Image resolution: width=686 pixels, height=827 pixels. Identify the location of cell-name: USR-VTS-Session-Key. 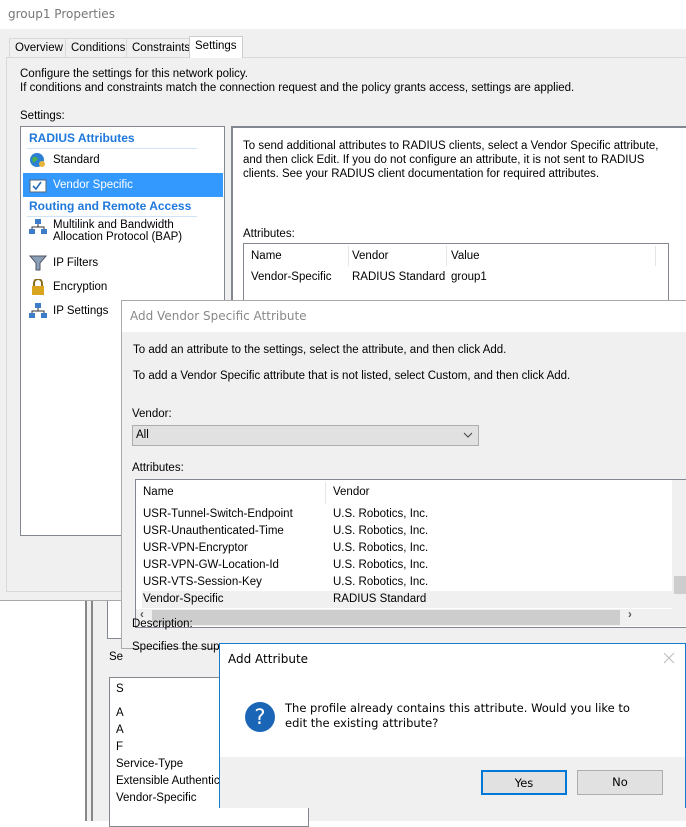
(202, 582).